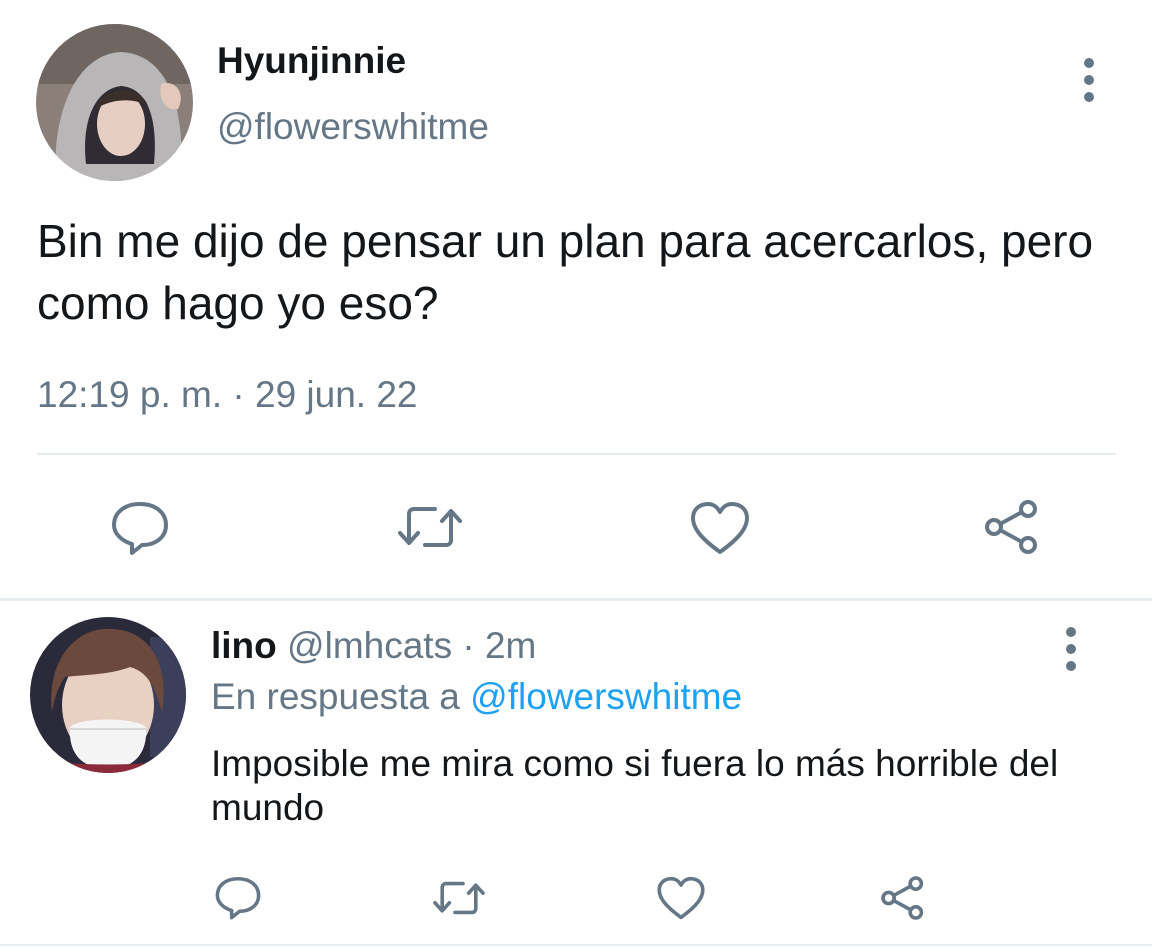 The image size is (1152, 948). I want to click on in-reply-to: En respuesta a @flowerswhitme, so click(476, 697).